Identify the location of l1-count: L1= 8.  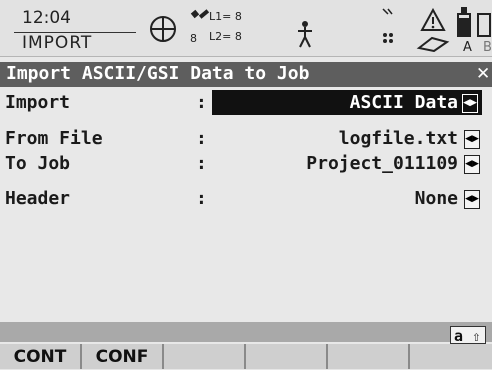
(225, 16).